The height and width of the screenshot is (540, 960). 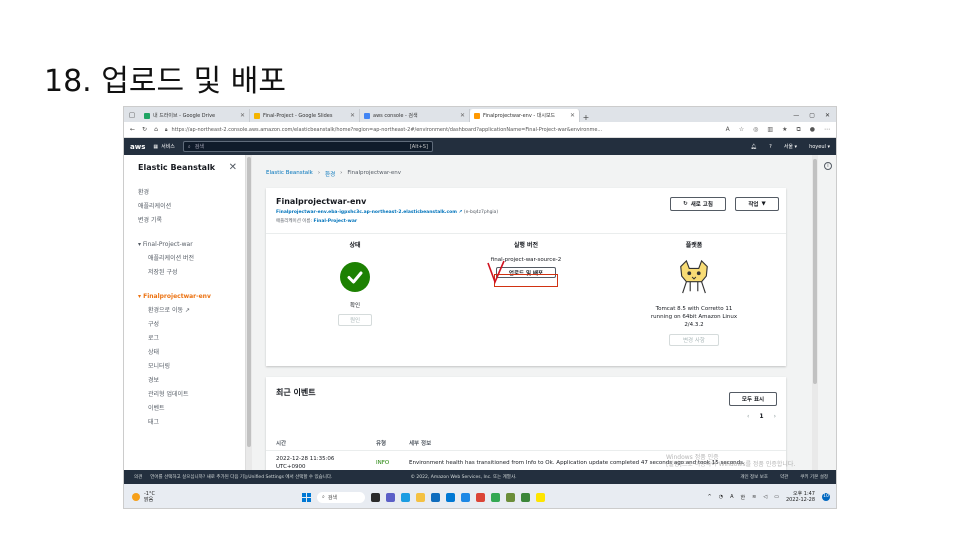 I want to click on tab-google-drive: 내 드라이브 - Google Drive ✕, so click(x=195, y=115).